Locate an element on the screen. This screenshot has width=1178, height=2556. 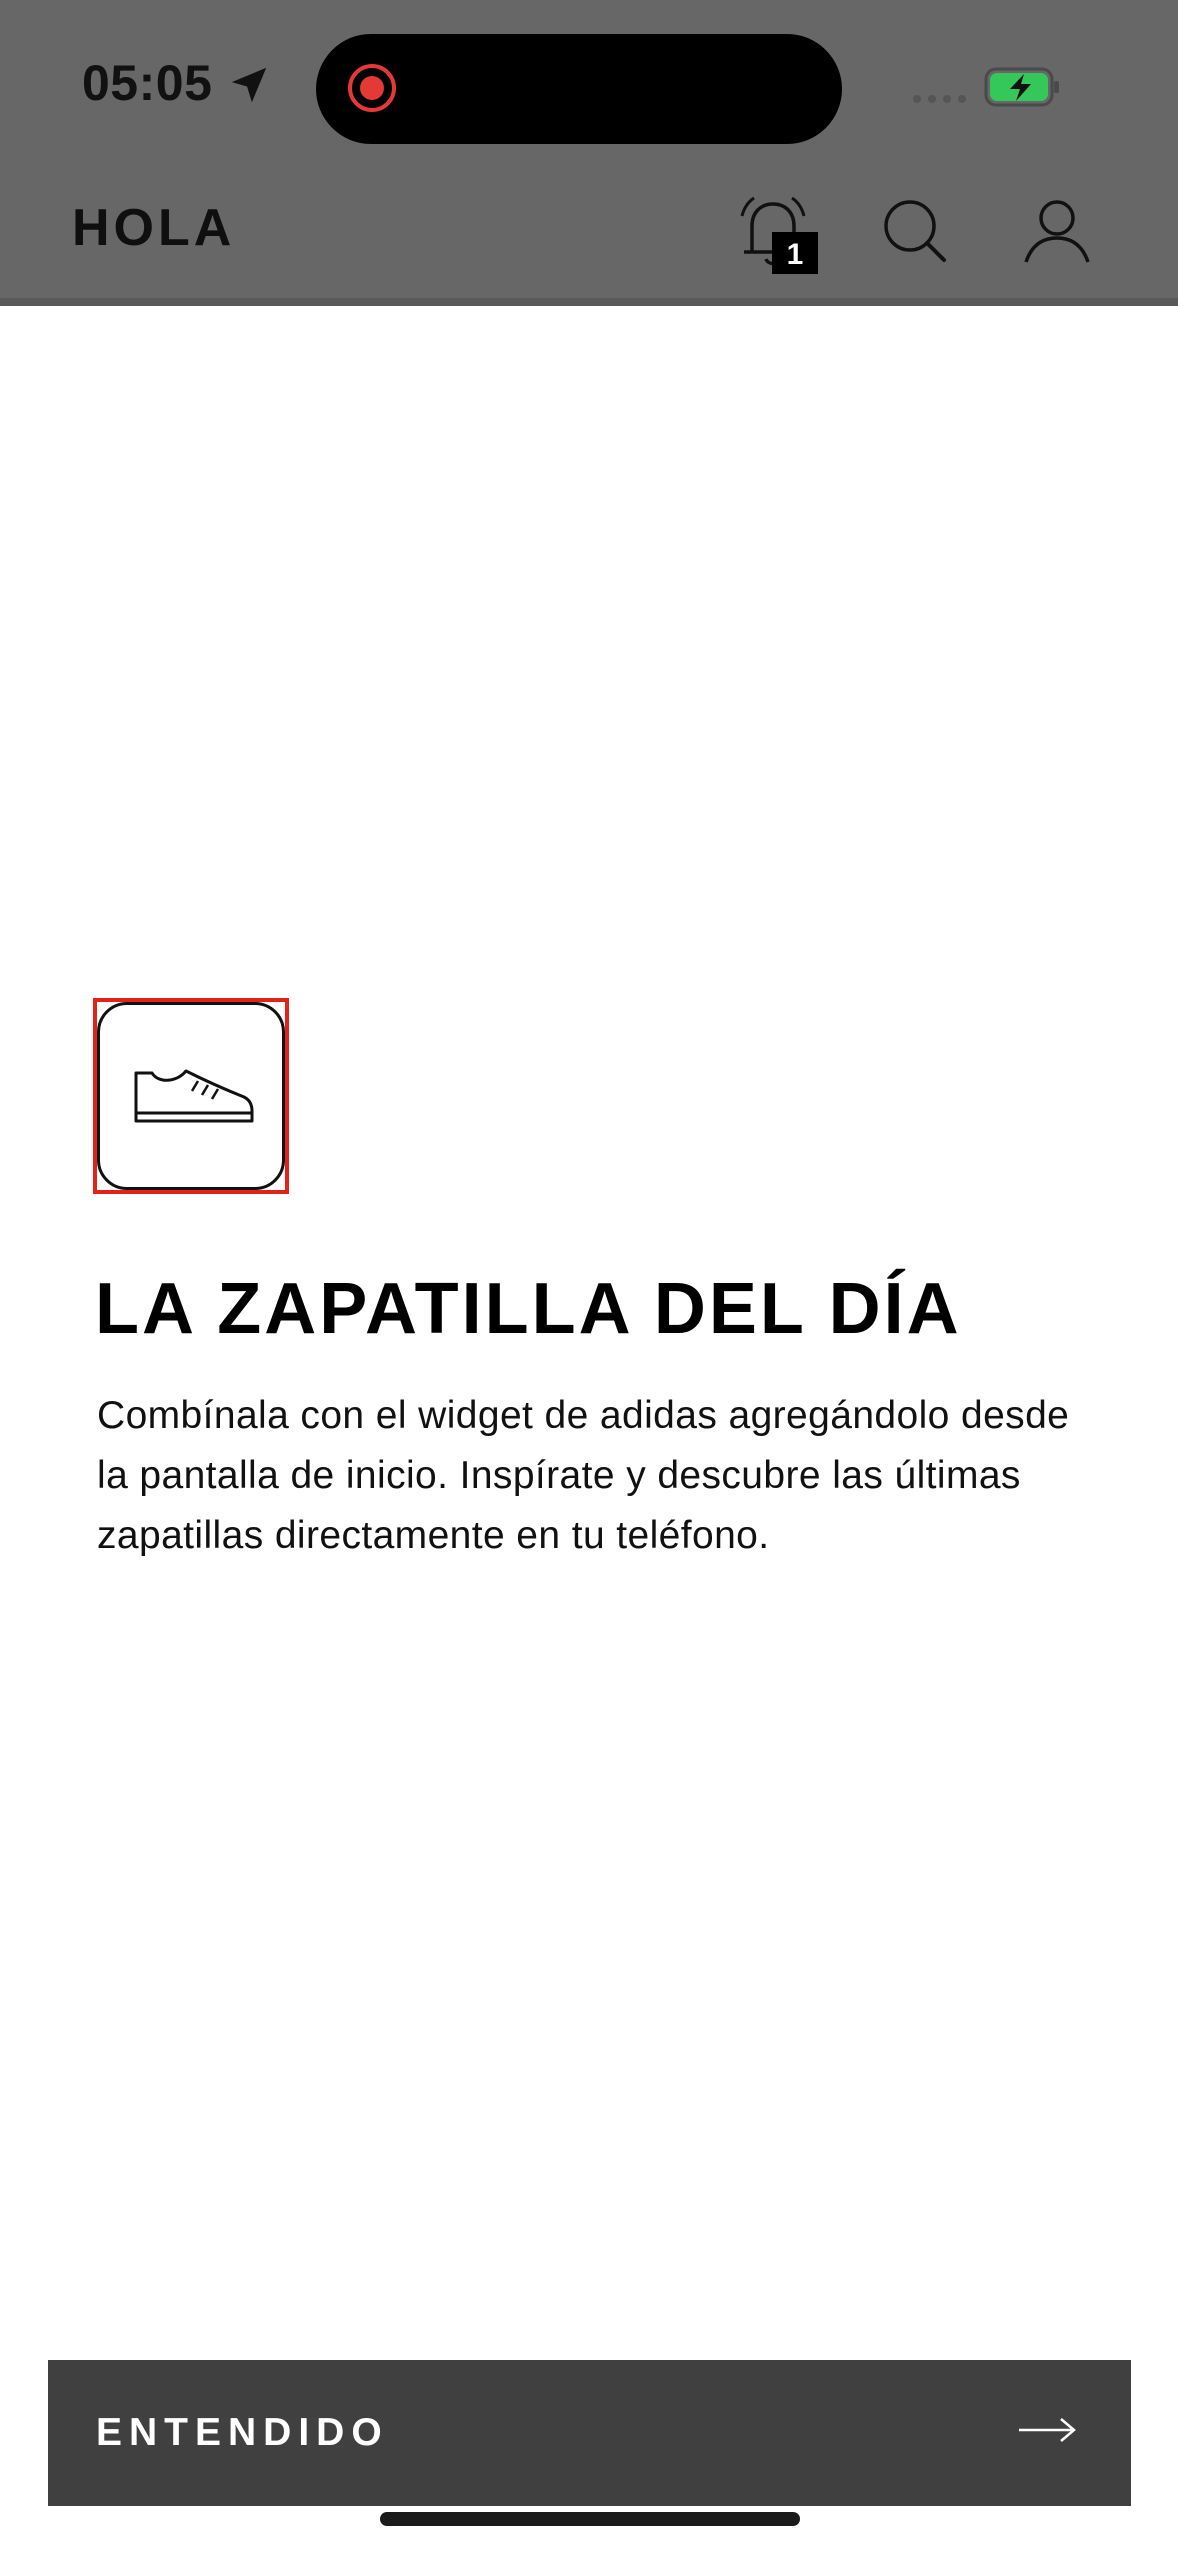
screen-recording-icon is located at coordinates (372, 88).